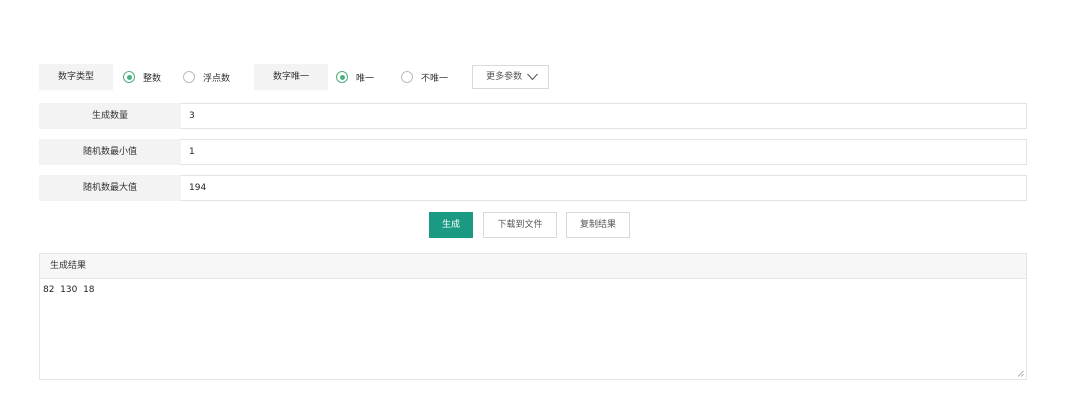  I want to click on min-label: 随机数最小值, so click(110, 152).